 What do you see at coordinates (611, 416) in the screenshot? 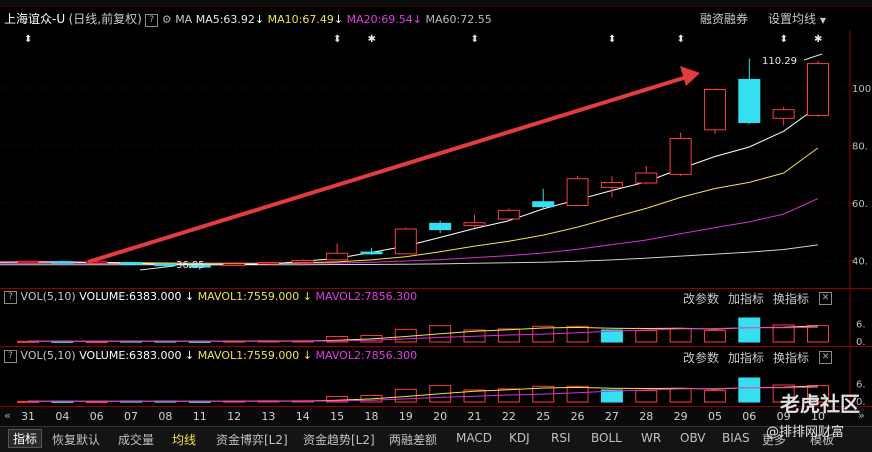
I see `date-label: 27` at bounding box center [611, 416].